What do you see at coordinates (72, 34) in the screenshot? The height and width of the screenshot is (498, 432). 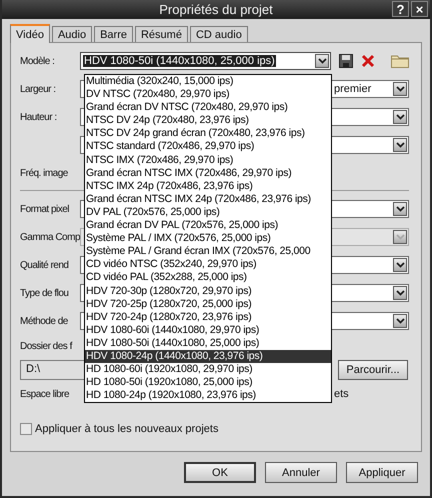 I see `tab: Audio` at bounding box center [72, 34].